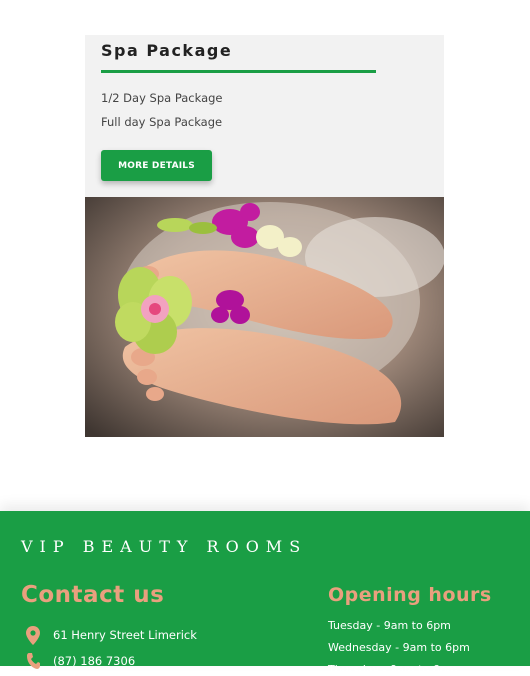 The width and height of the screenshot is (530, 676). What do you see at coordinates (162, 98) in the screenshot?
I see `package-item-half-day: 1/2 Day Spa Package` at bounding box center [162, 98].